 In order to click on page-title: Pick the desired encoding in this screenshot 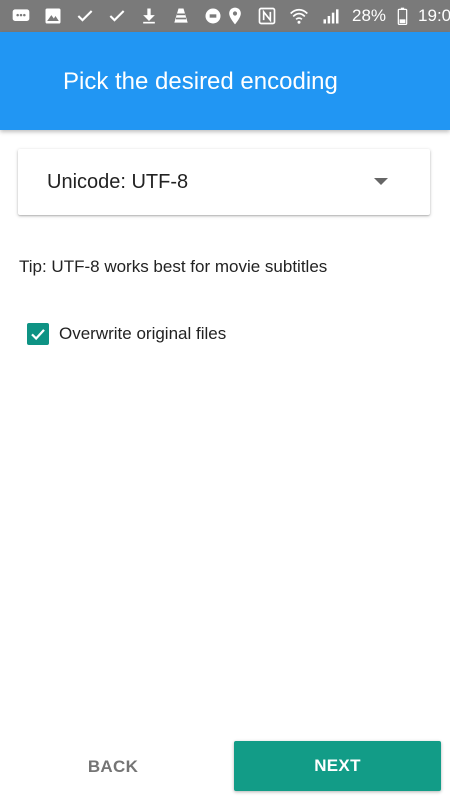, I will do `click(200, 81)`.